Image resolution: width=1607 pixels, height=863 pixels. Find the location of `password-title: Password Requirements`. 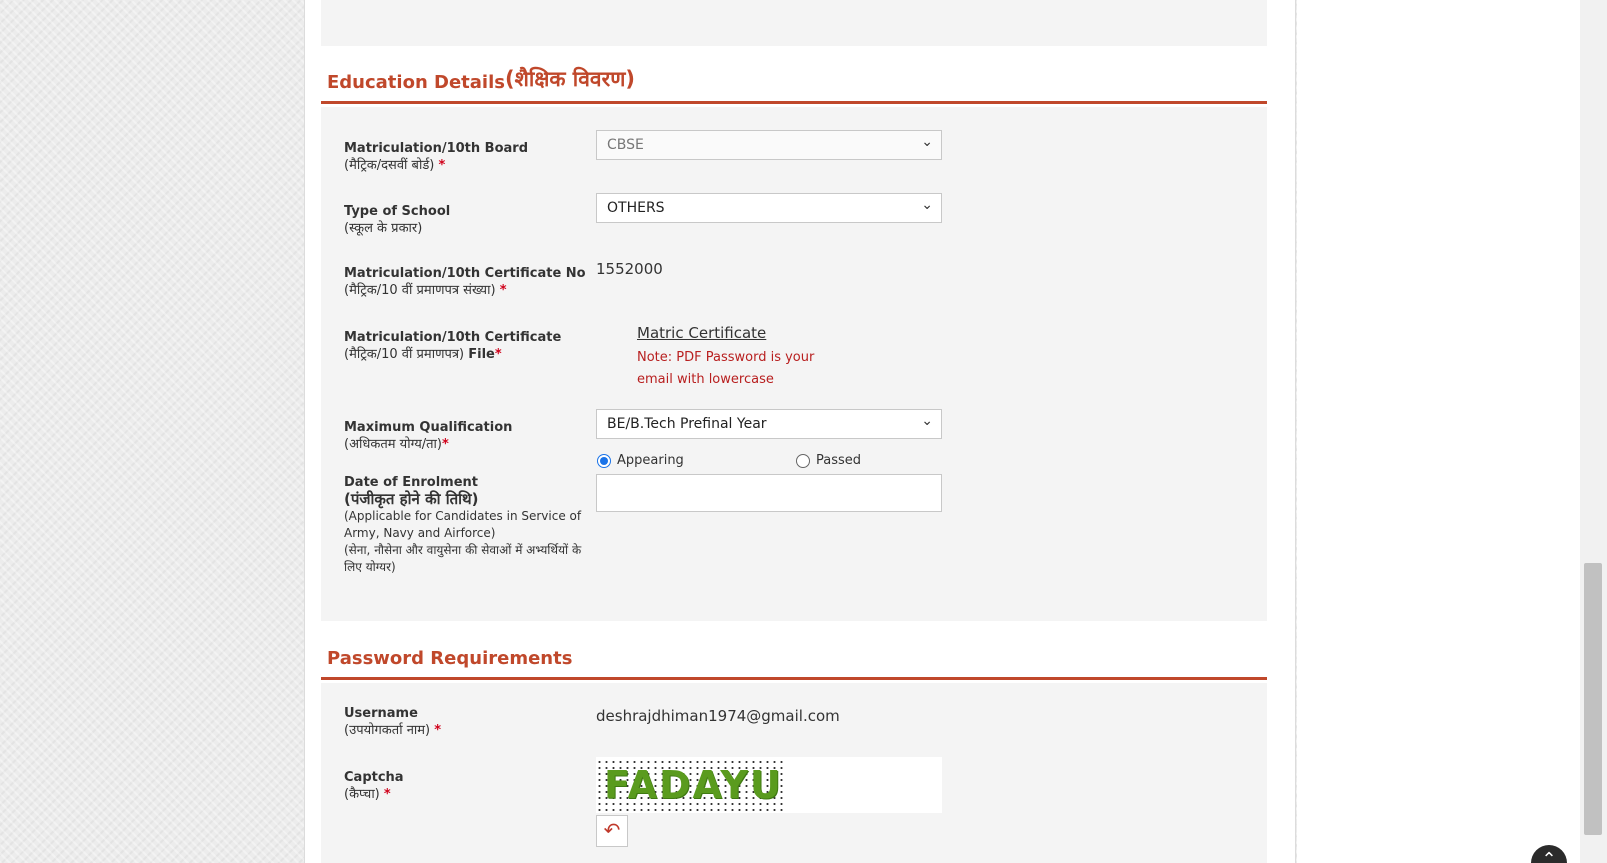

password-title: Password Requirements is located at coordinates (450, 658).